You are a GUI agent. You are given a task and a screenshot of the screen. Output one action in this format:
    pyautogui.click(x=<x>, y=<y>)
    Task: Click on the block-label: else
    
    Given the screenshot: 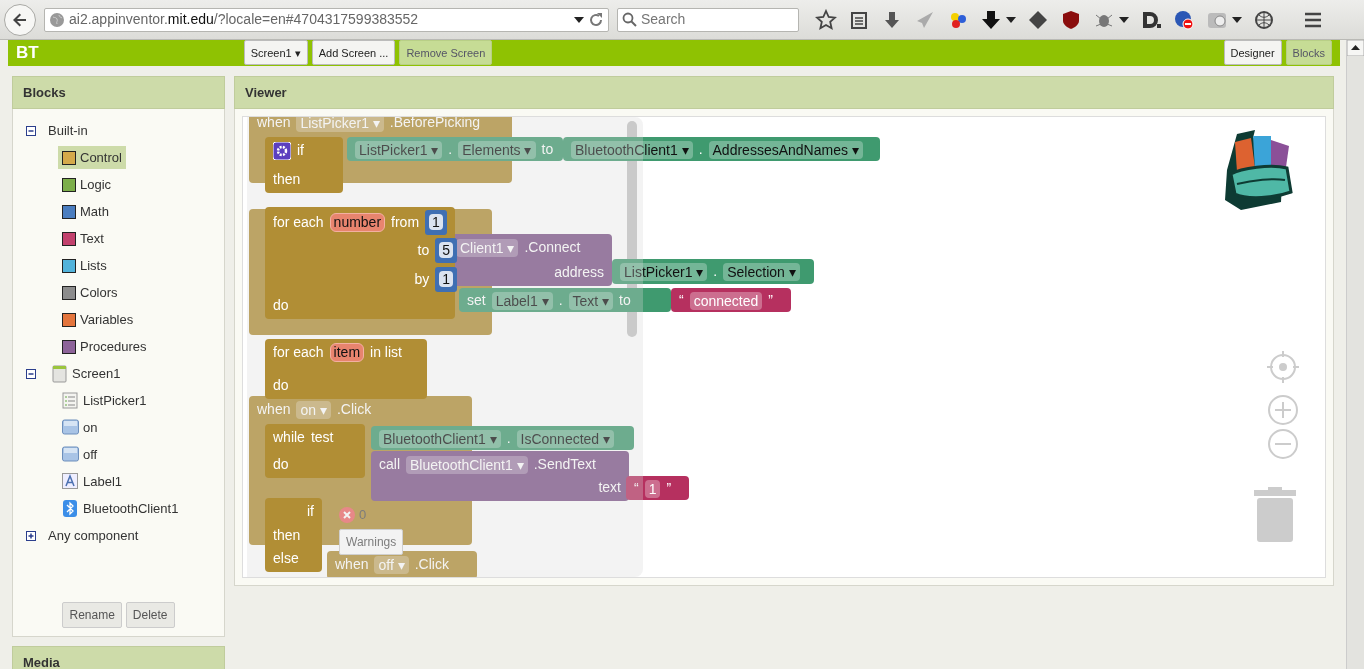 What is the action you would take?
    pyautogui.click(x=286, y=558)
    